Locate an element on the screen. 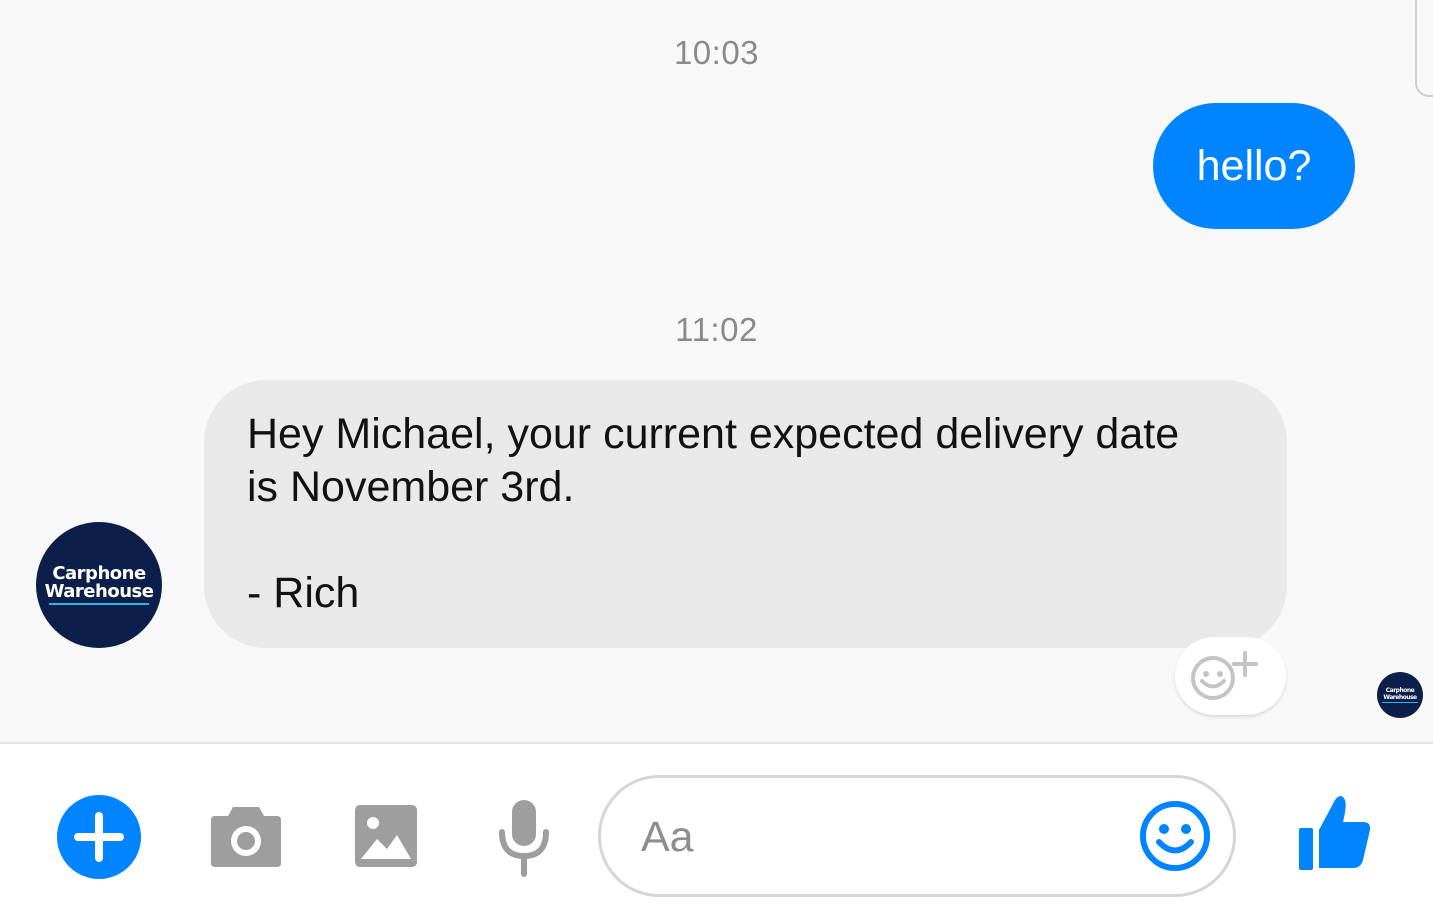 The image size is (1433, 915). more-actions-button is located at coordinates (99, 837).